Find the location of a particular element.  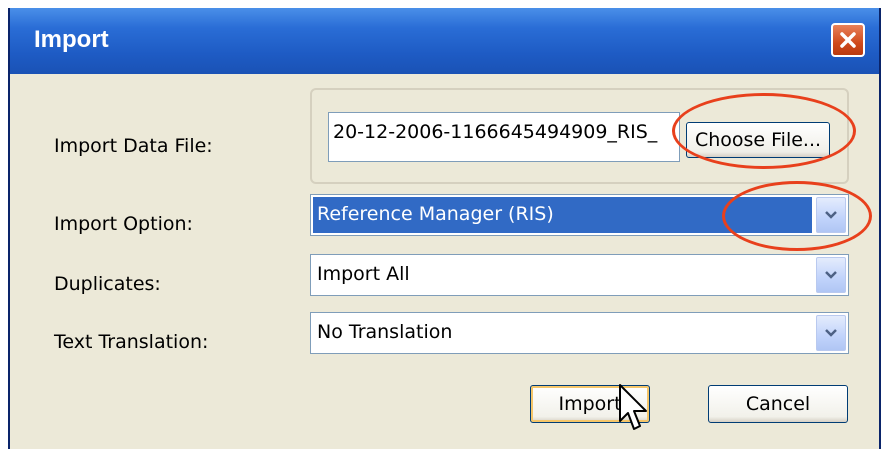

close-icon is located at coordinates (848, 40).